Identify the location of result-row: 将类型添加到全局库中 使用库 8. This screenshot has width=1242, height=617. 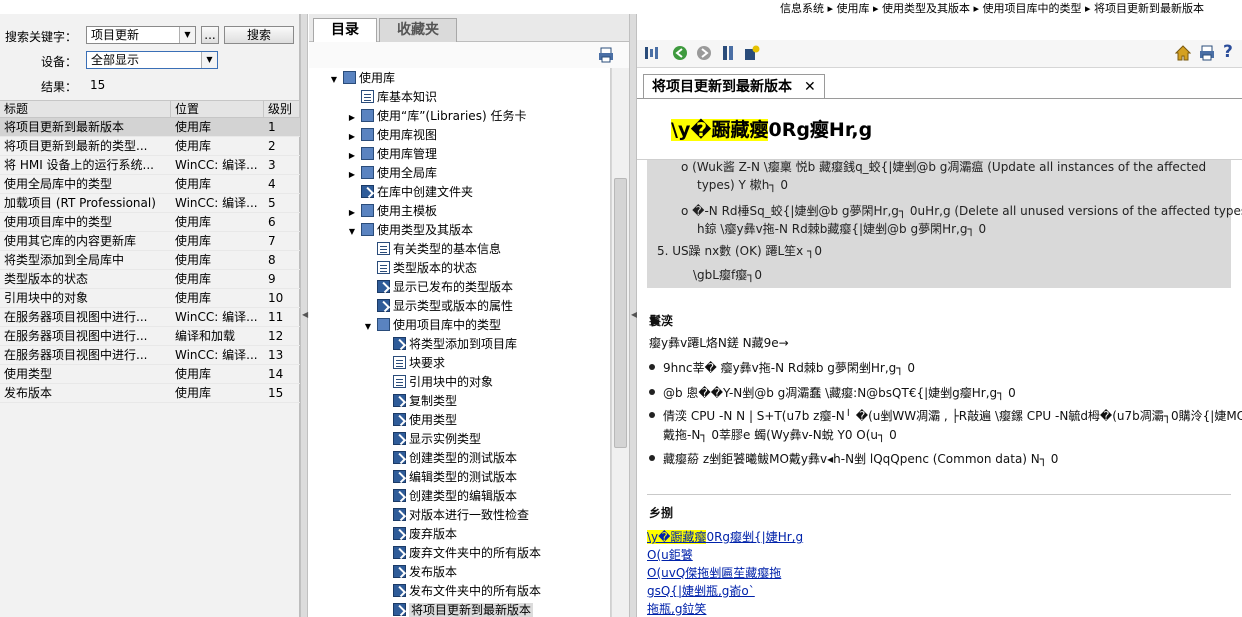
(150, 260).